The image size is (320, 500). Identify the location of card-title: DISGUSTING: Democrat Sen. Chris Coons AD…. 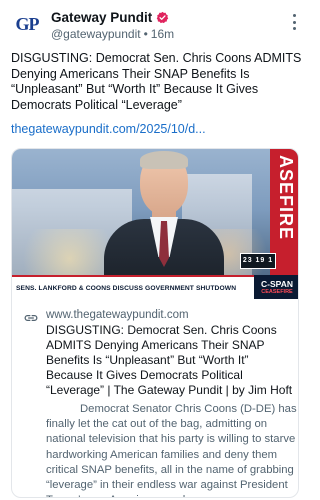
(171, 360).